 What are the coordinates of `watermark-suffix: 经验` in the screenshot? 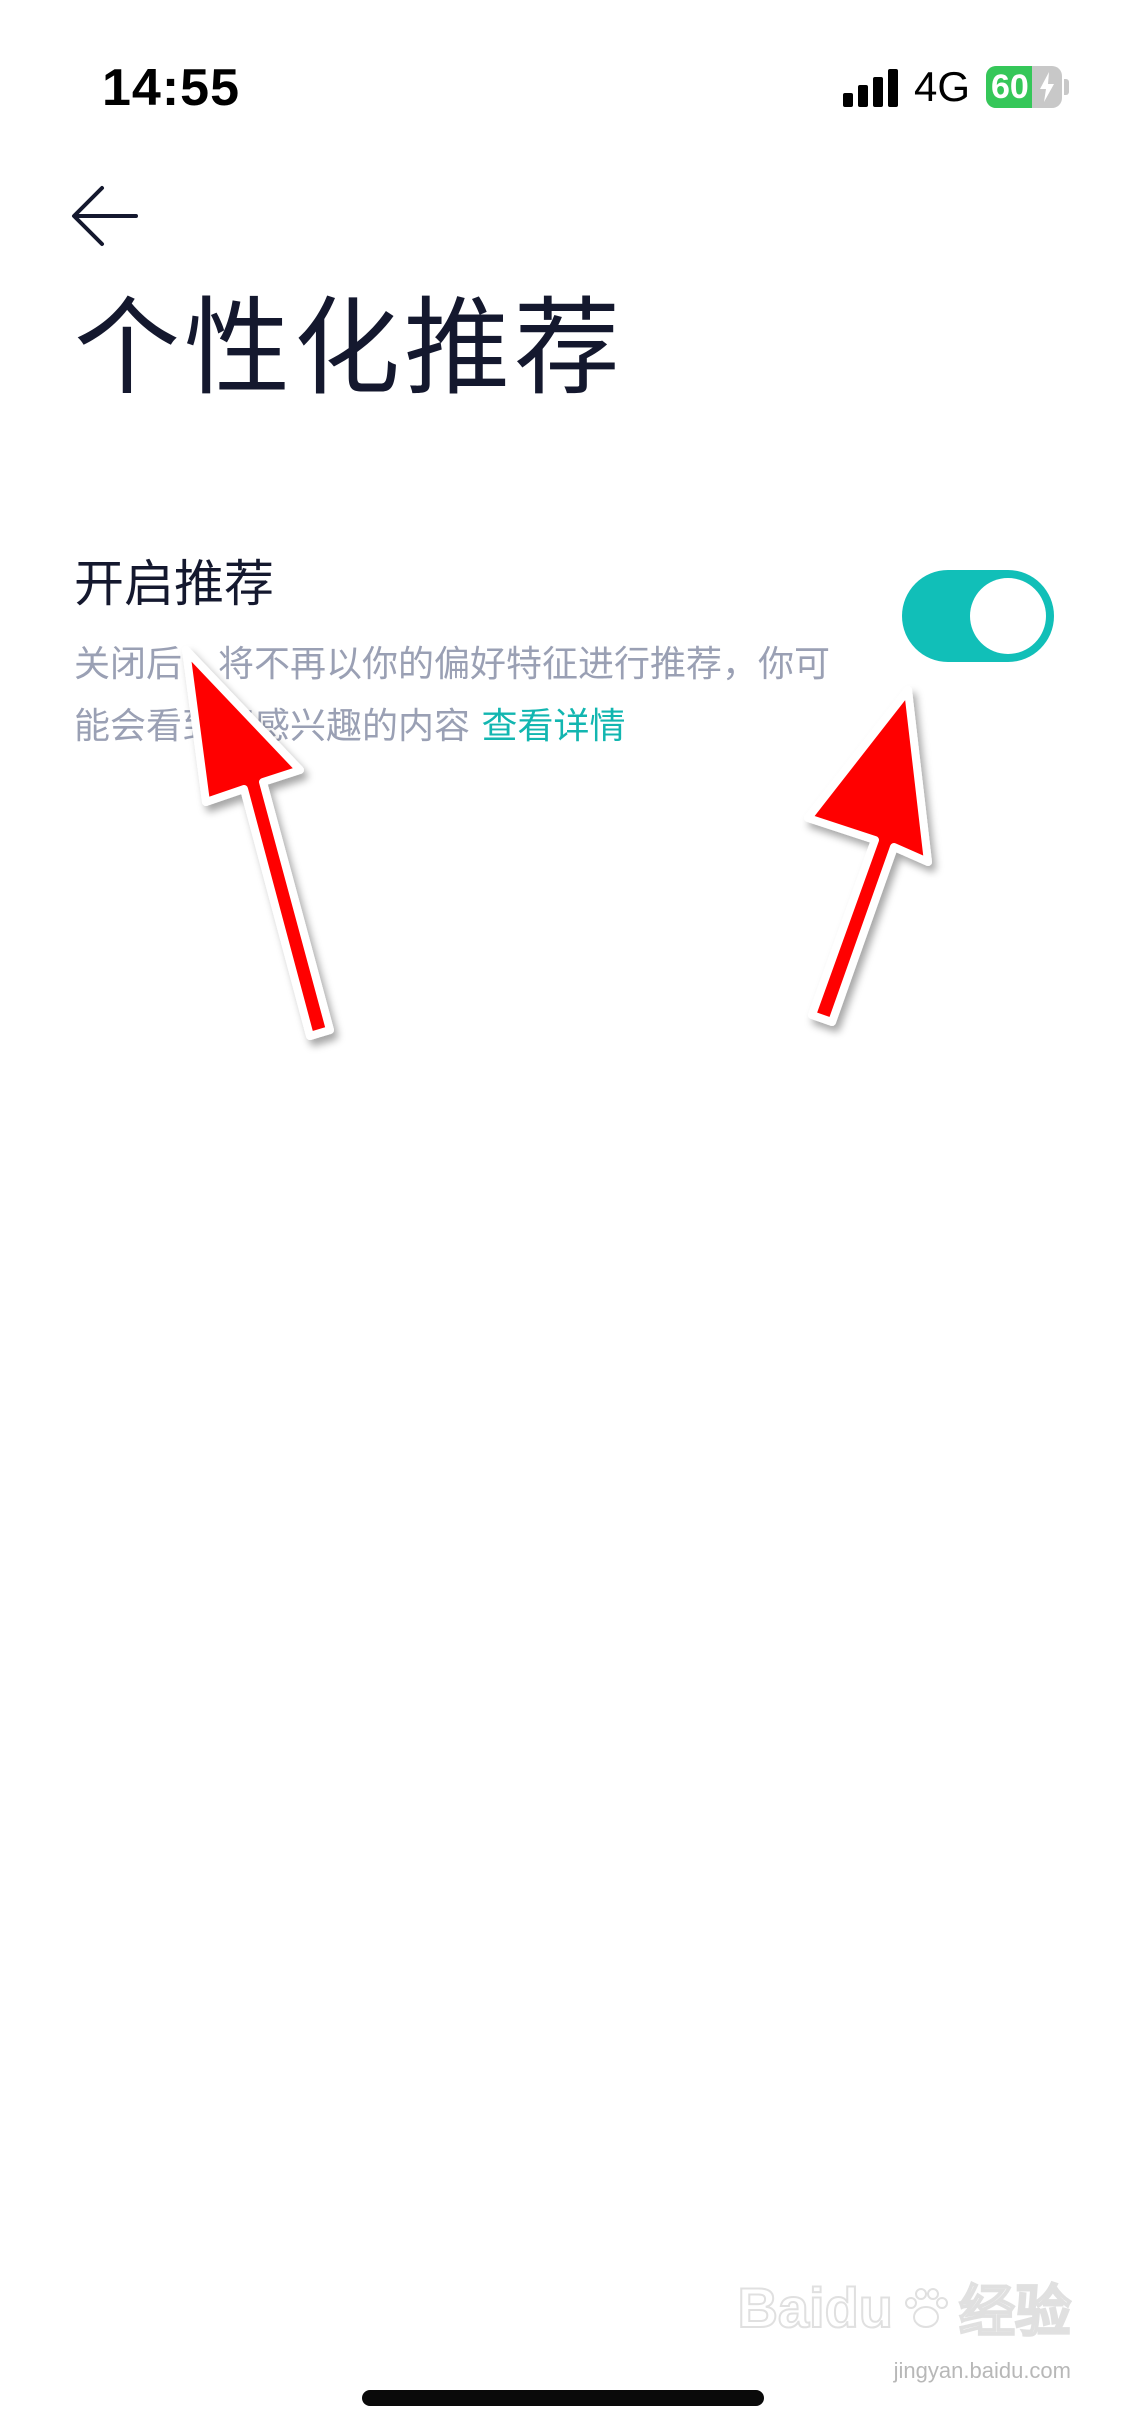 It's located at (1015, 2311).